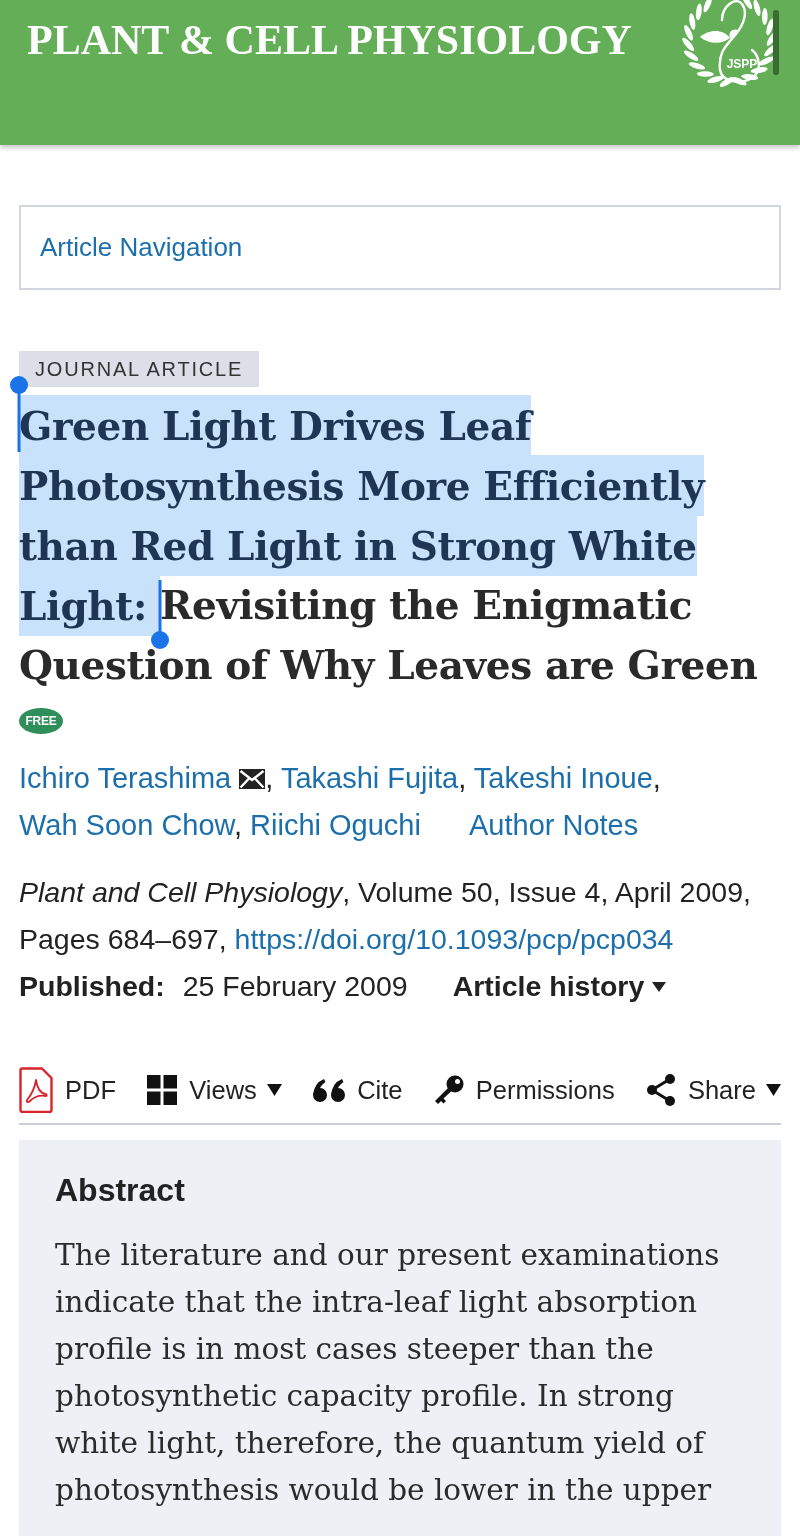  Describe the element at coordinates (553, 825) in the screenshot. I see `author-notes-link: Author Notes` at that location.